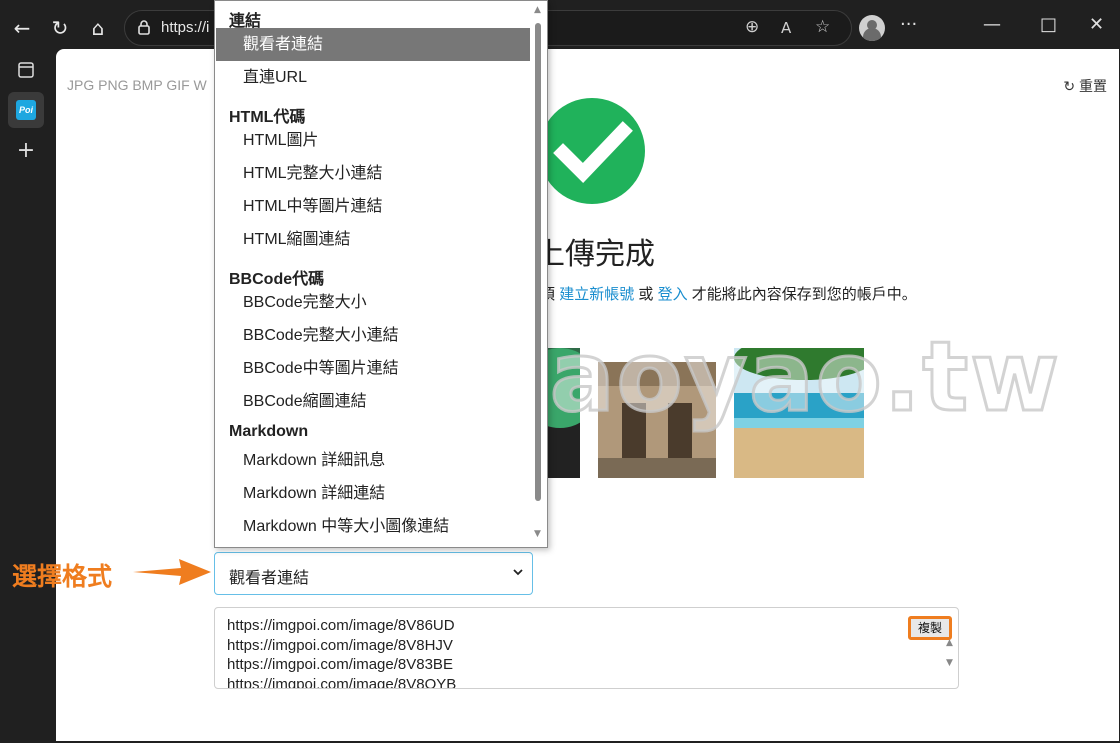  I want to click on option-html-image: HTML圖片, so click(373, 140).